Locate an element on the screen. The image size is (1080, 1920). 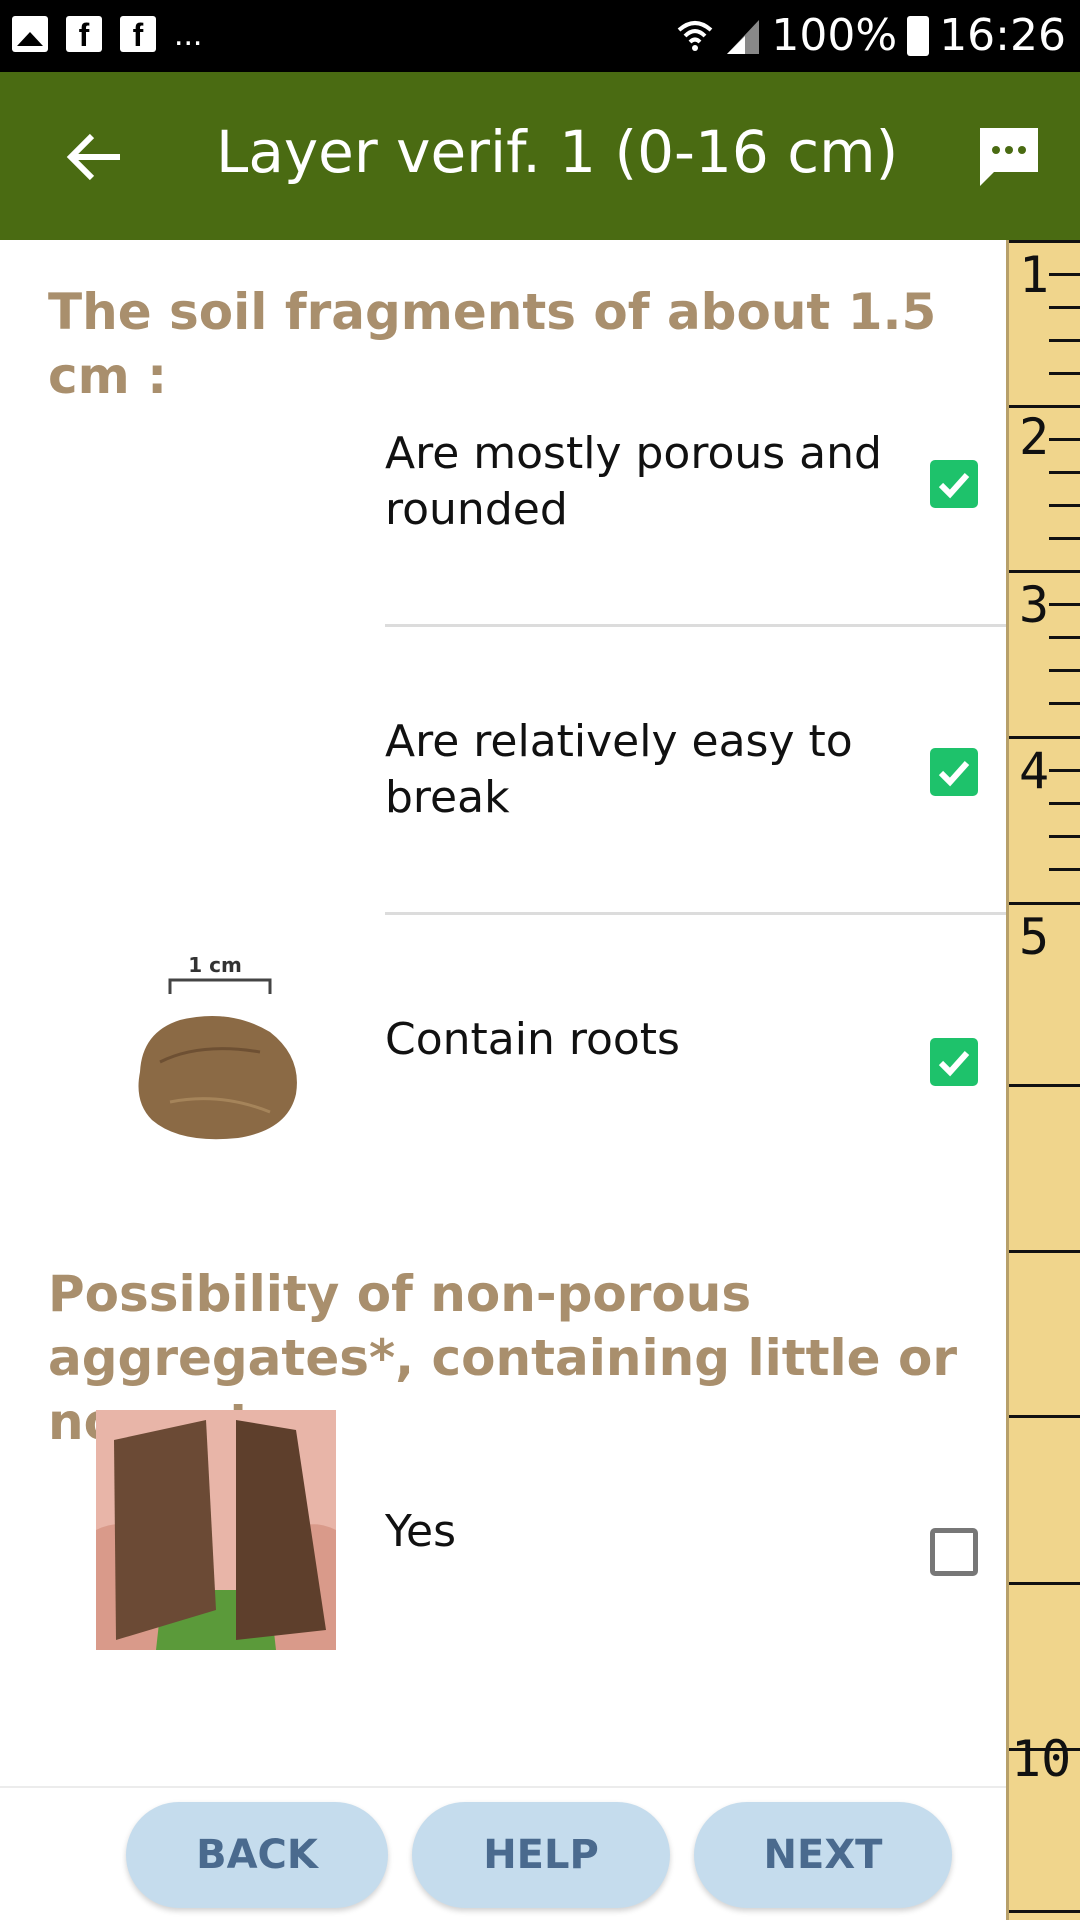
depth-ruler: 1 2 3 4 5 10 is located at coordinates (1043, 1080).